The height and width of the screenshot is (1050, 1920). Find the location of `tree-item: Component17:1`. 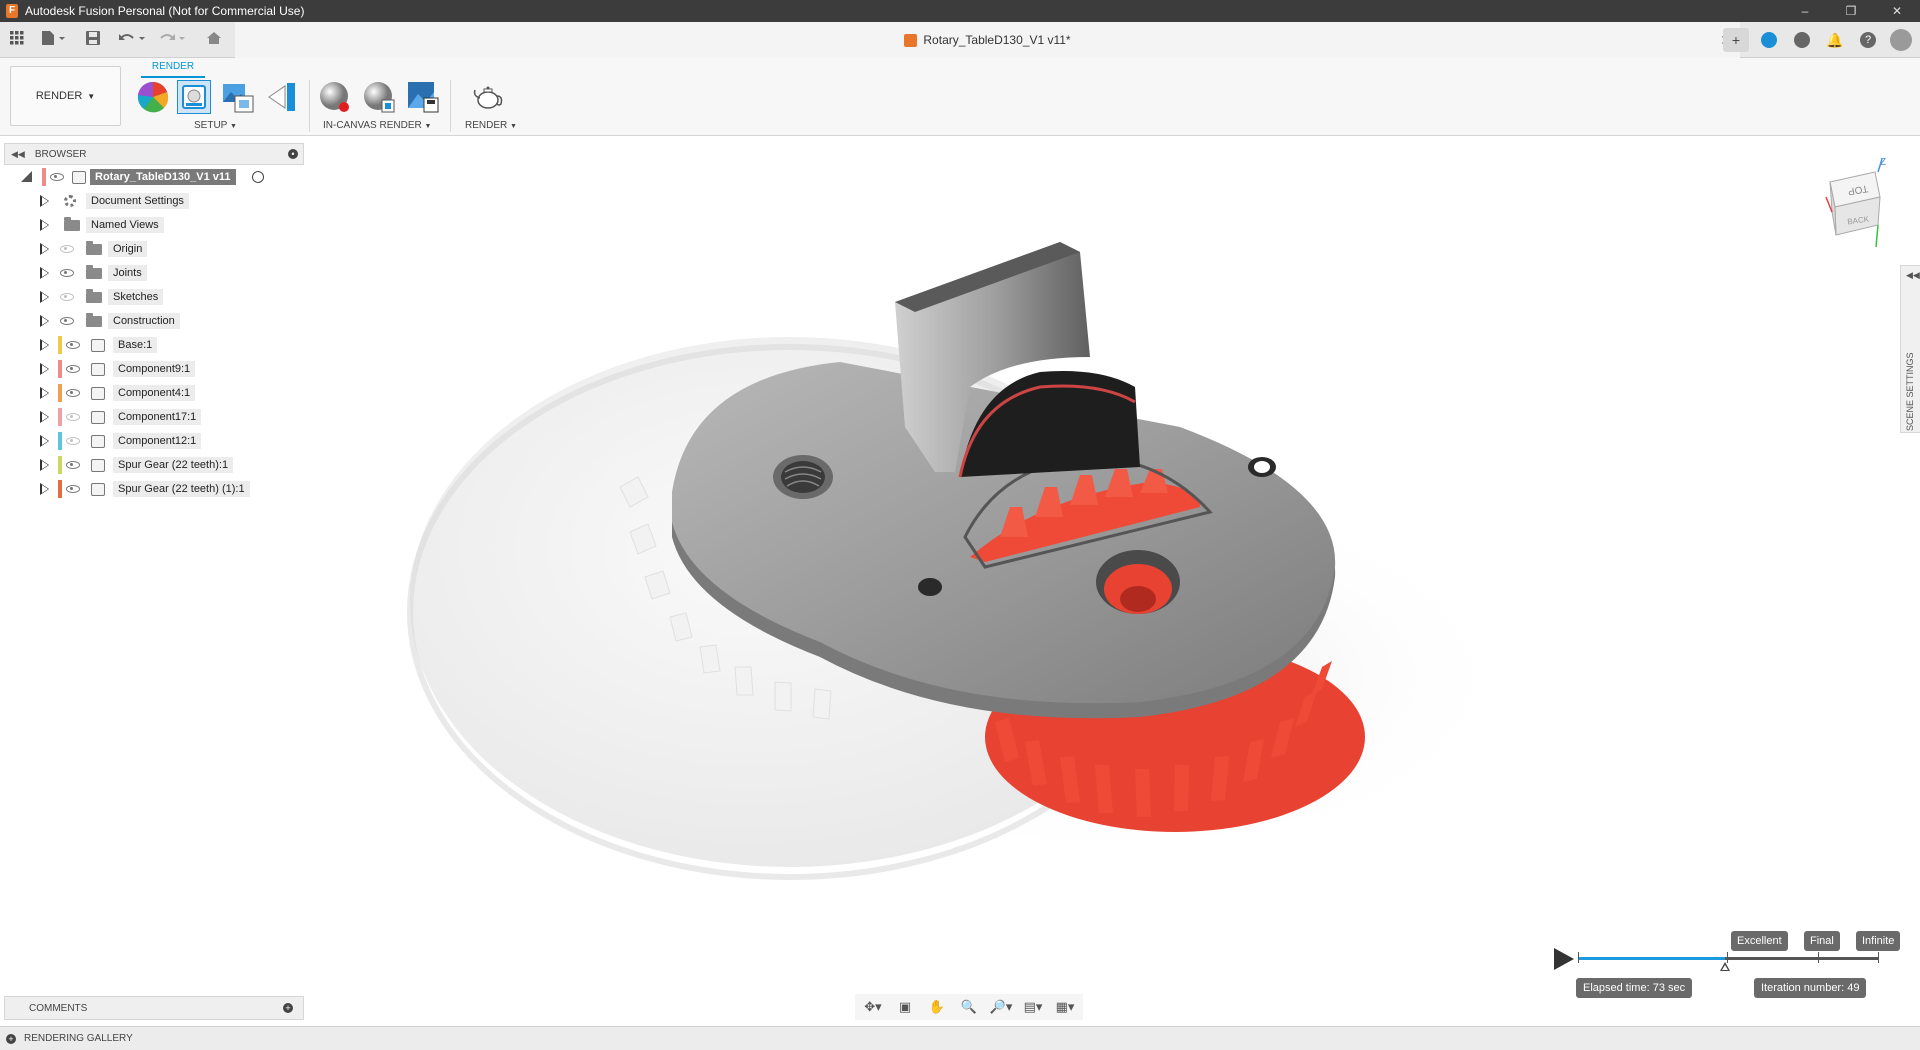

tree-item: Component17:1 is located at coordinates (154, 417).